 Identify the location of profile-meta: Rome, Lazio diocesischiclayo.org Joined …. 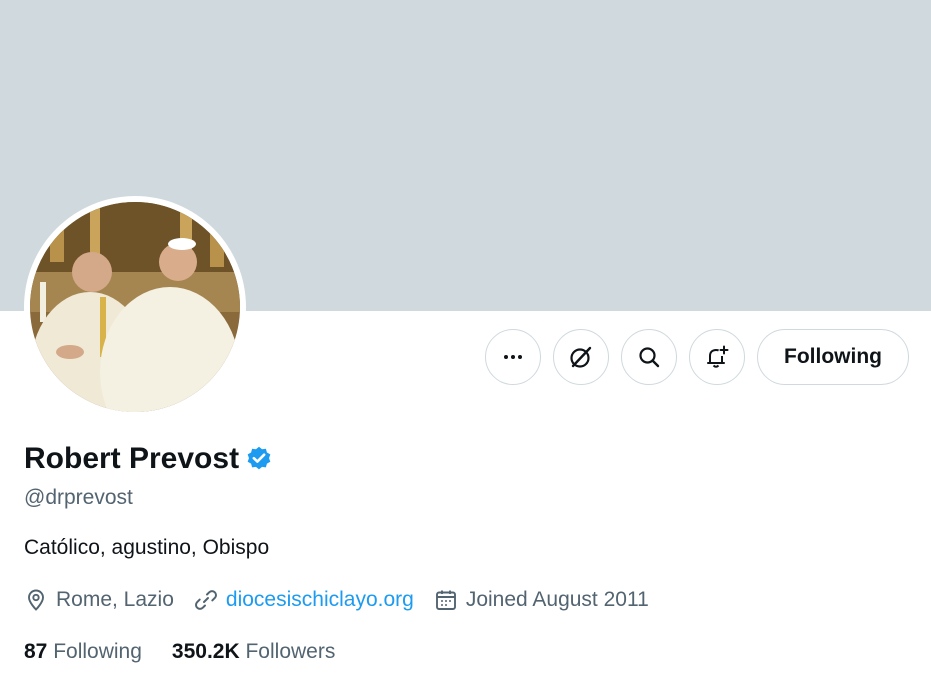
(346, 600).